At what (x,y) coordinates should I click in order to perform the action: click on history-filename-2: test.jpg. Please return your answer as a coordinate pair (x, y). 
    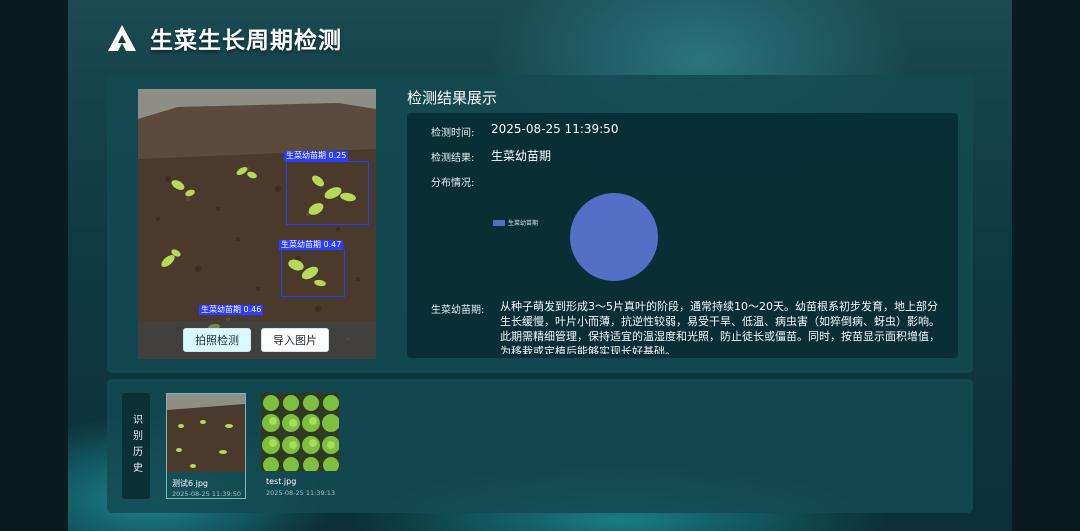
    Looking at the image, I should click on (281, 481).